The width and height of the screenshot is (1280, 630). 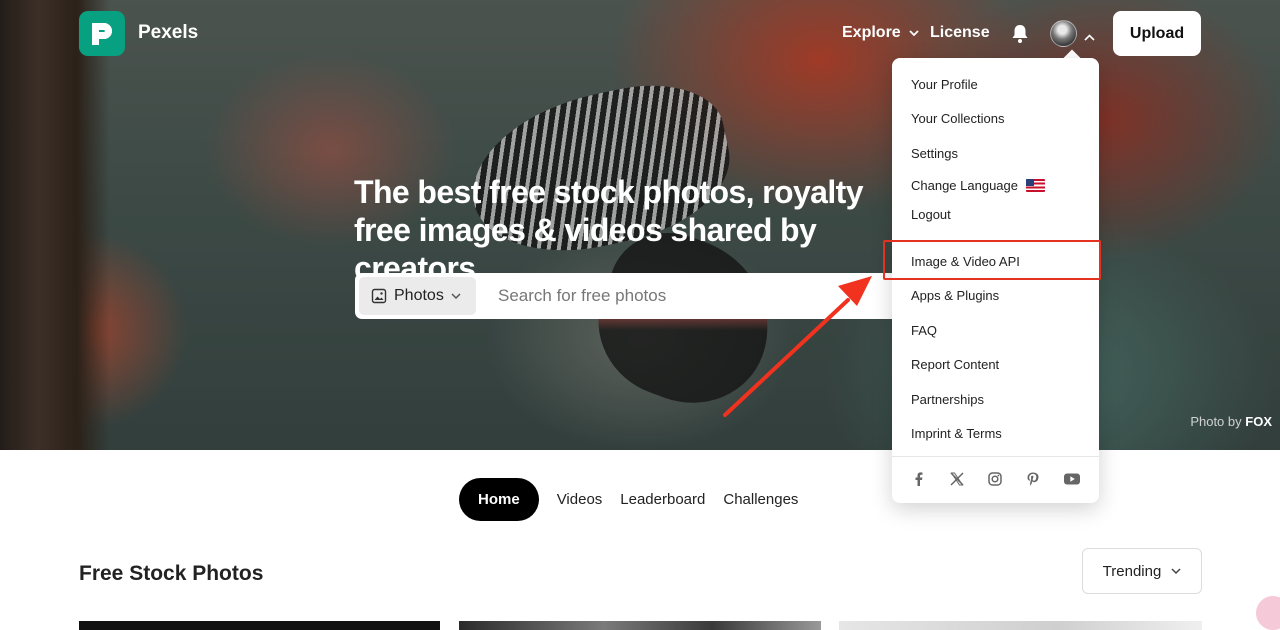 What do you see at coordinates (944, 84) in the screenshot?
I see `menu-item-your-profile: Your Profile` at bounding box center [944, 84].